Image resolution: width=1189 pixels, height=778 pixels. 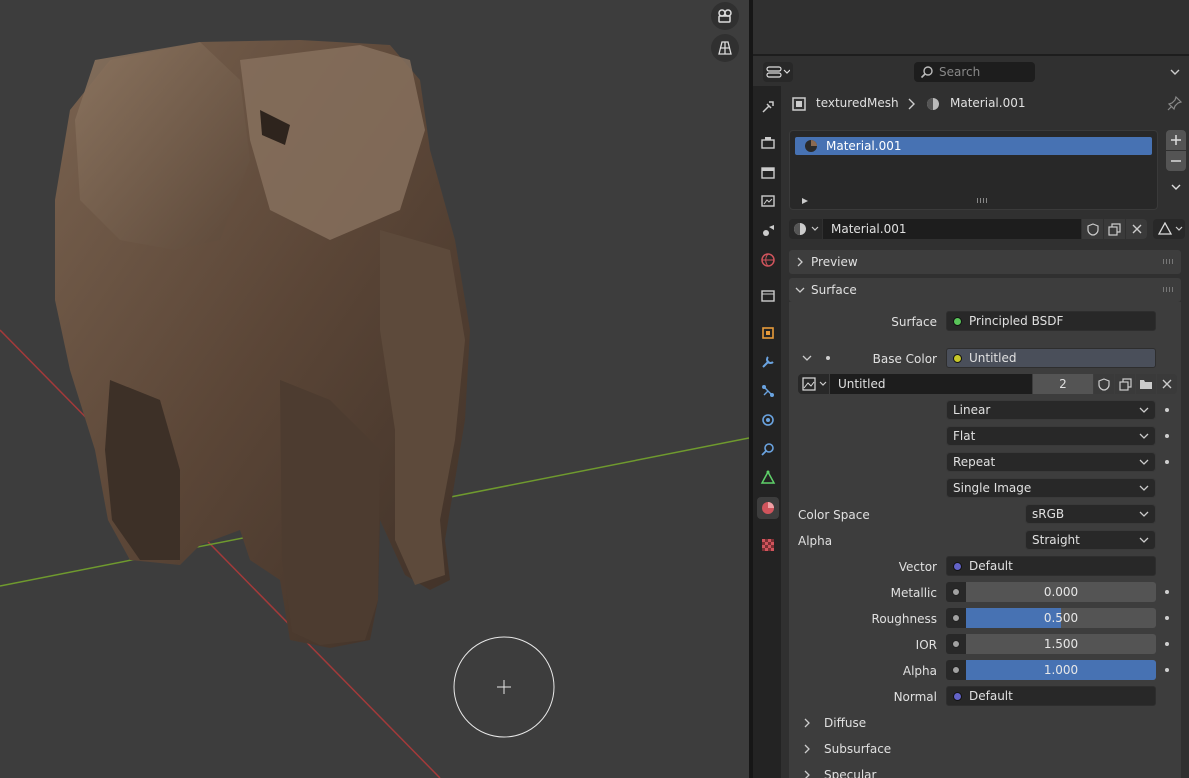 What do you see at coordinates (889, 749) in the screenshot?
I see `subsurface-subpanel-header: Subsurface` at bounding box center [889, 749].